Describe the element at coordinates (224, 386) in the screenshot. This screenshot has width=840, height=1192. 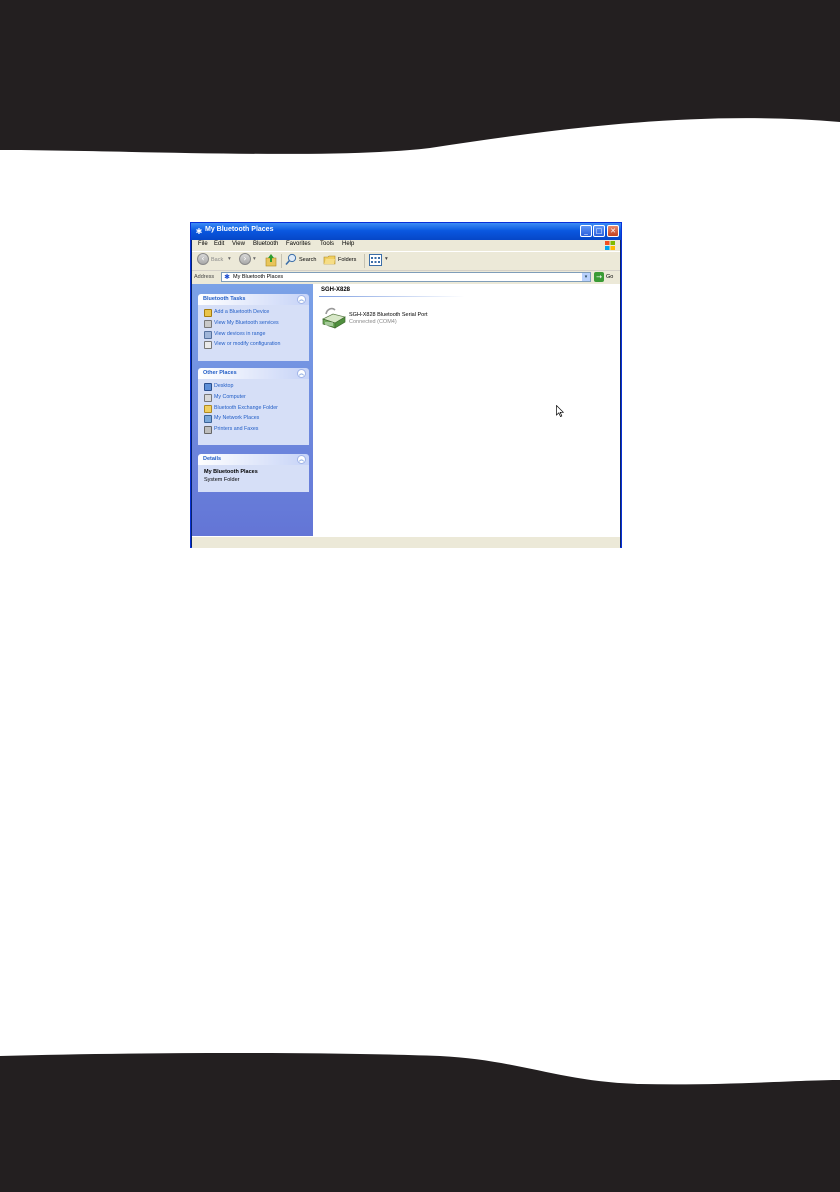
I see `place-label: Desktop` at that location.